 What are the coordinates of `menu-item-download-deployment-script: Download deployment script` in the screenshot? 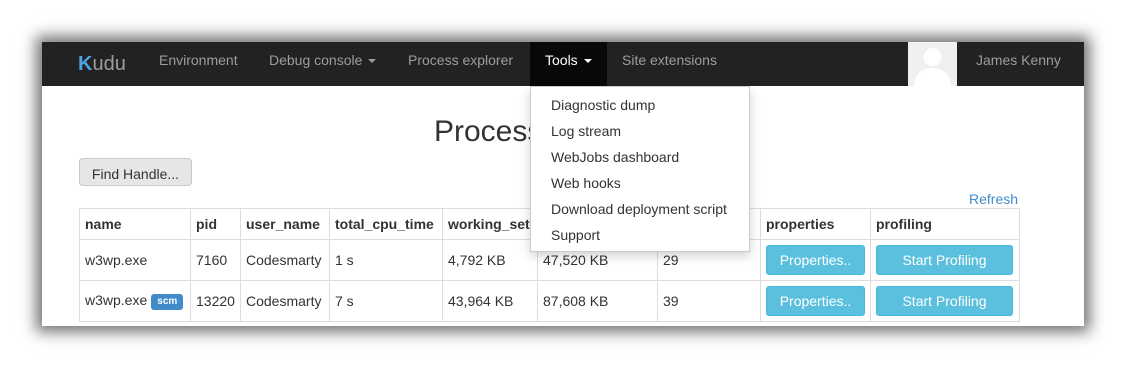 It's located at (640, 209).